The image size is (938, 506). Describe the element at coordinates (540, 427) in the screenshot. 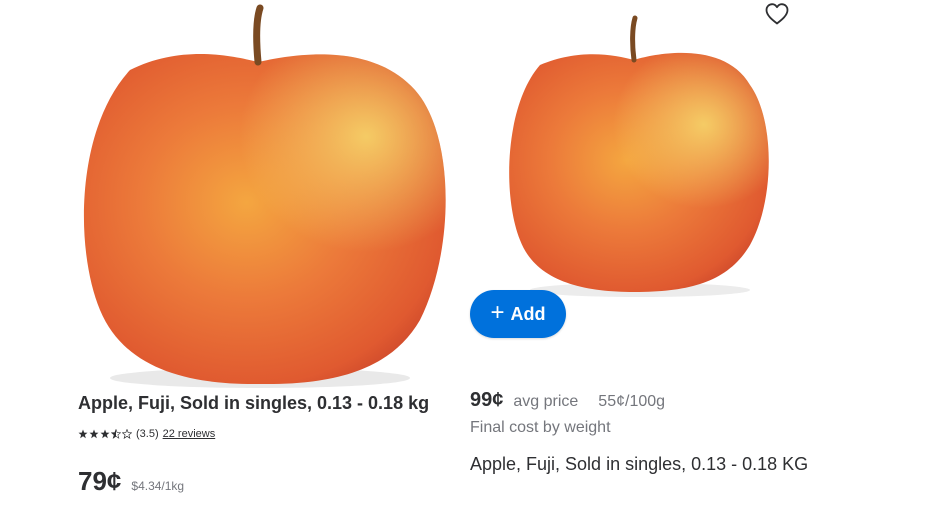

I see `final-cost-note: Final cost by weight` at that location.